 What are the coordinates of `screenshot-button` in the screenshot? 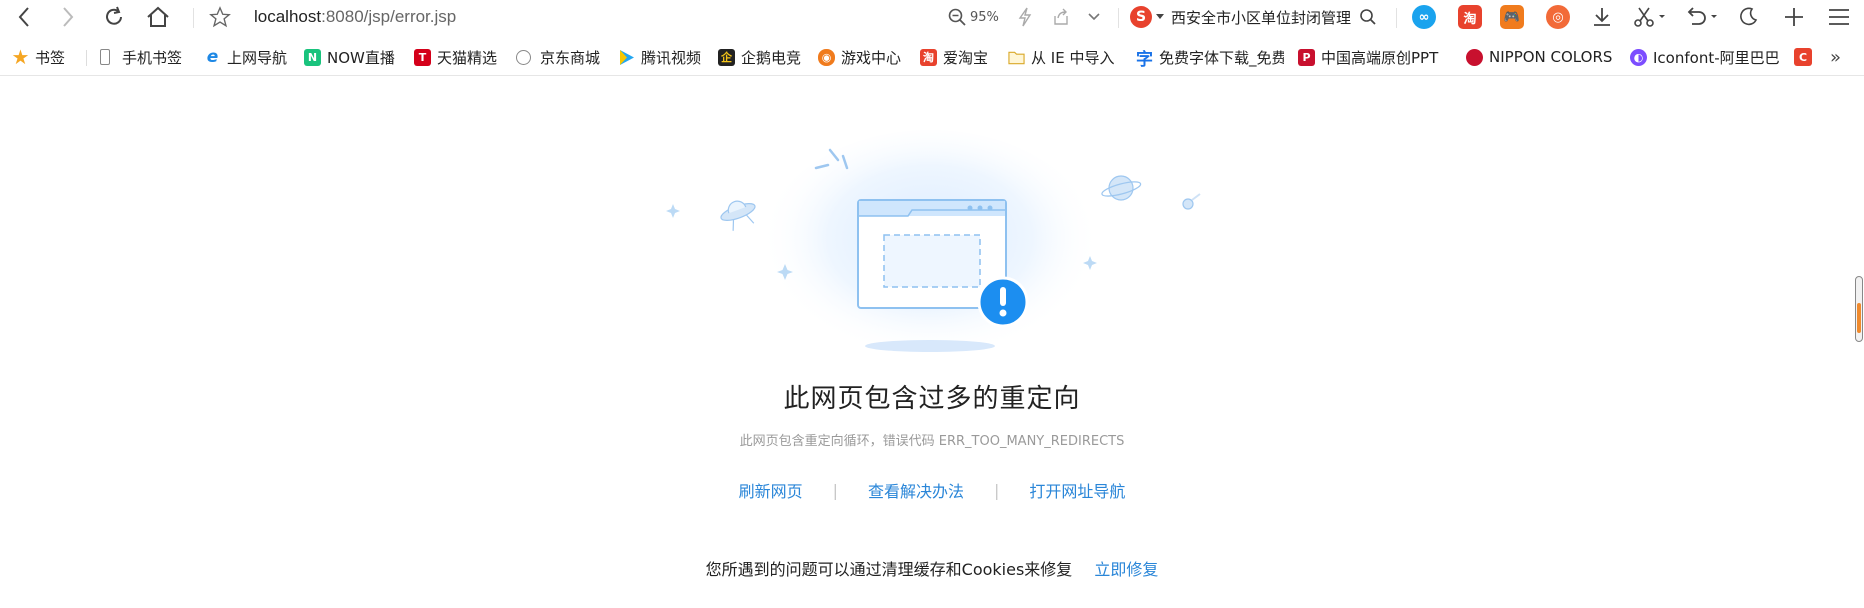 It's located at (1651, 17).